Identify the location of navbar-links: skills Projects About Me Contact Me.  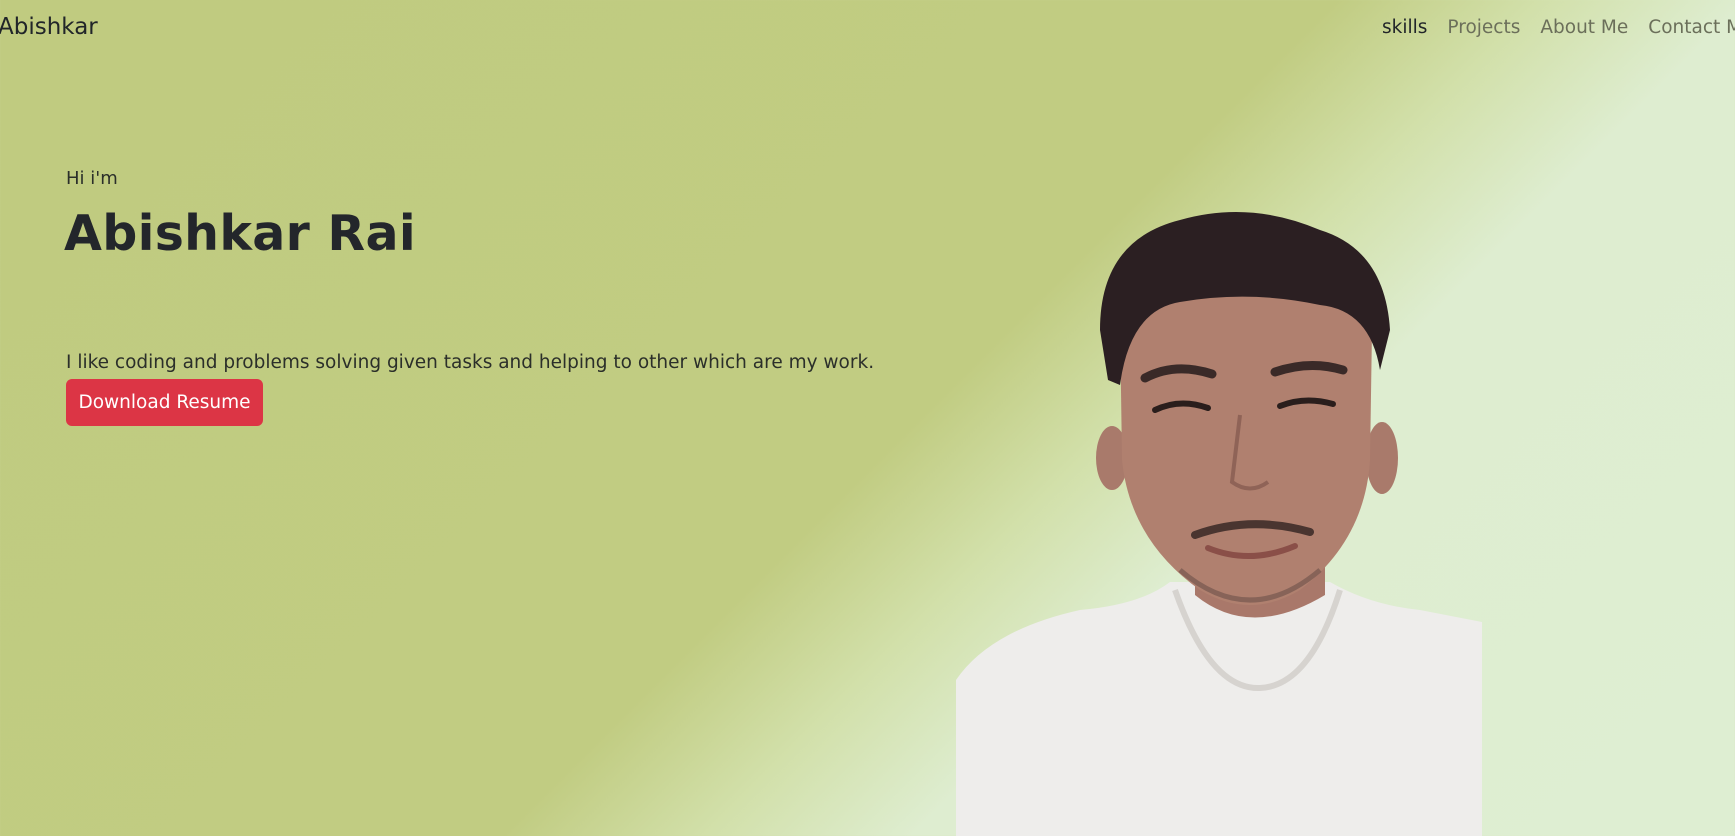
(1558, 27).